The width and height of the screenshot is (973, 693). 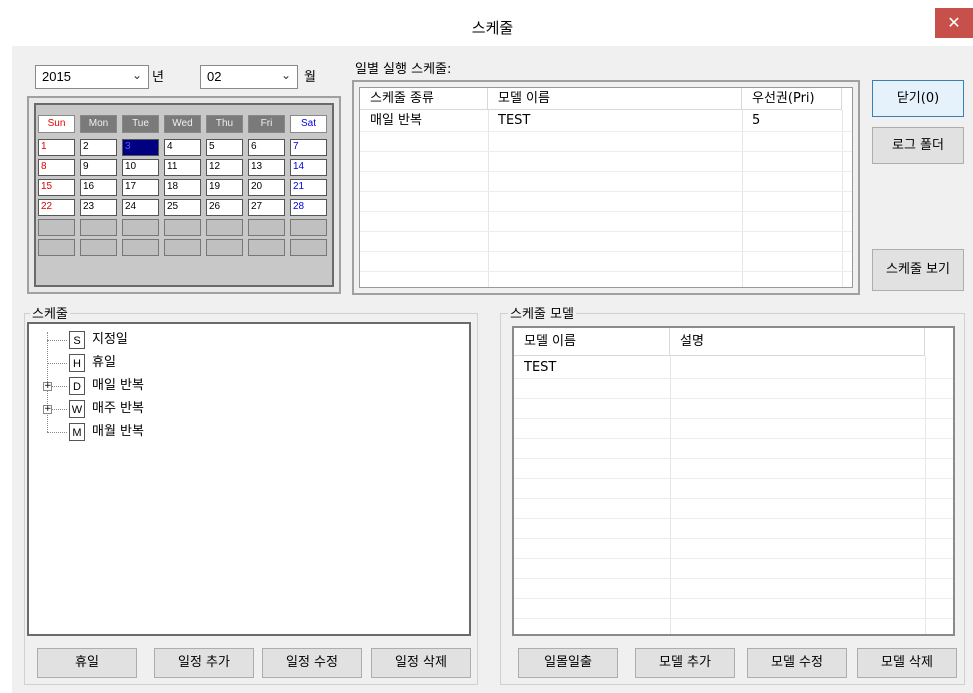 What do you see at coordinates (308, 167) in the screenshot?
I see `calendar-day: 14` at bounding box center [308, 167].